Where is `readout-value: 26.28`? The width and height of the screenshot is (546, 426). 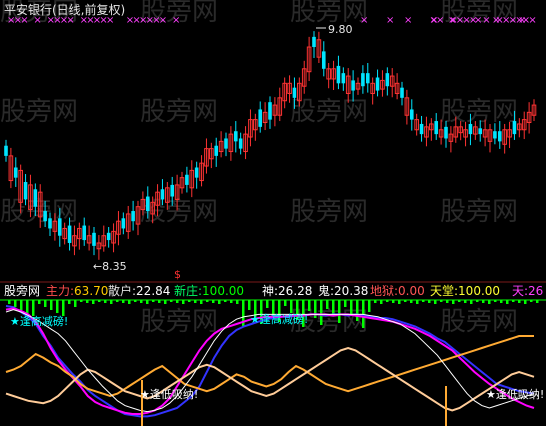
readout-value: 26.28 is located at coordinates (295, 291).